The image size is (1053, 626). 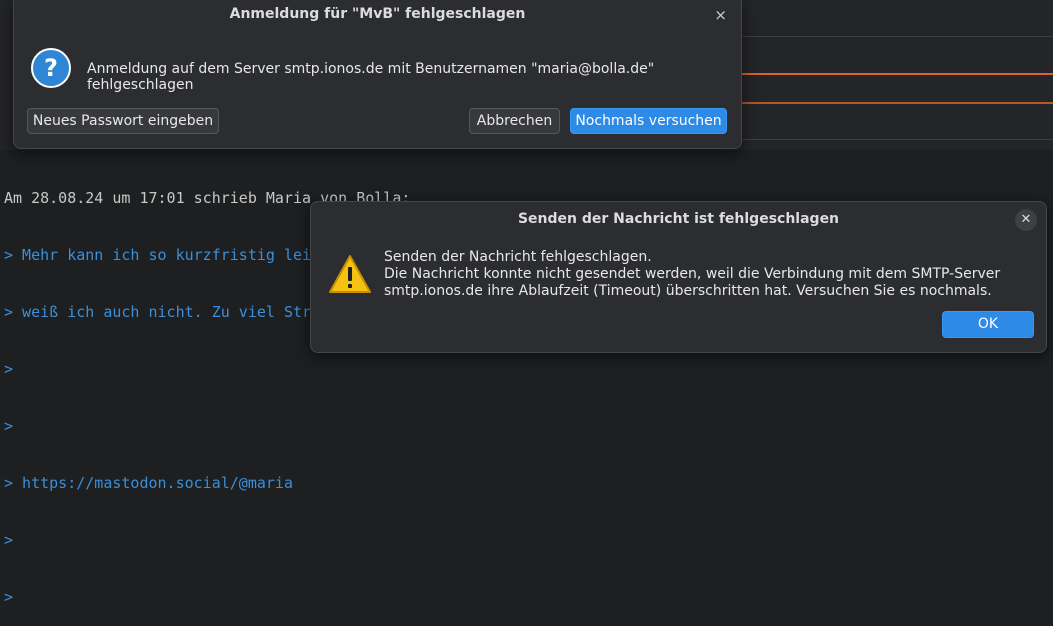 What do you see at coordinates (720, 15) in the screenshot?
I see `close-icon: ×` at bounding box center [720, 15].